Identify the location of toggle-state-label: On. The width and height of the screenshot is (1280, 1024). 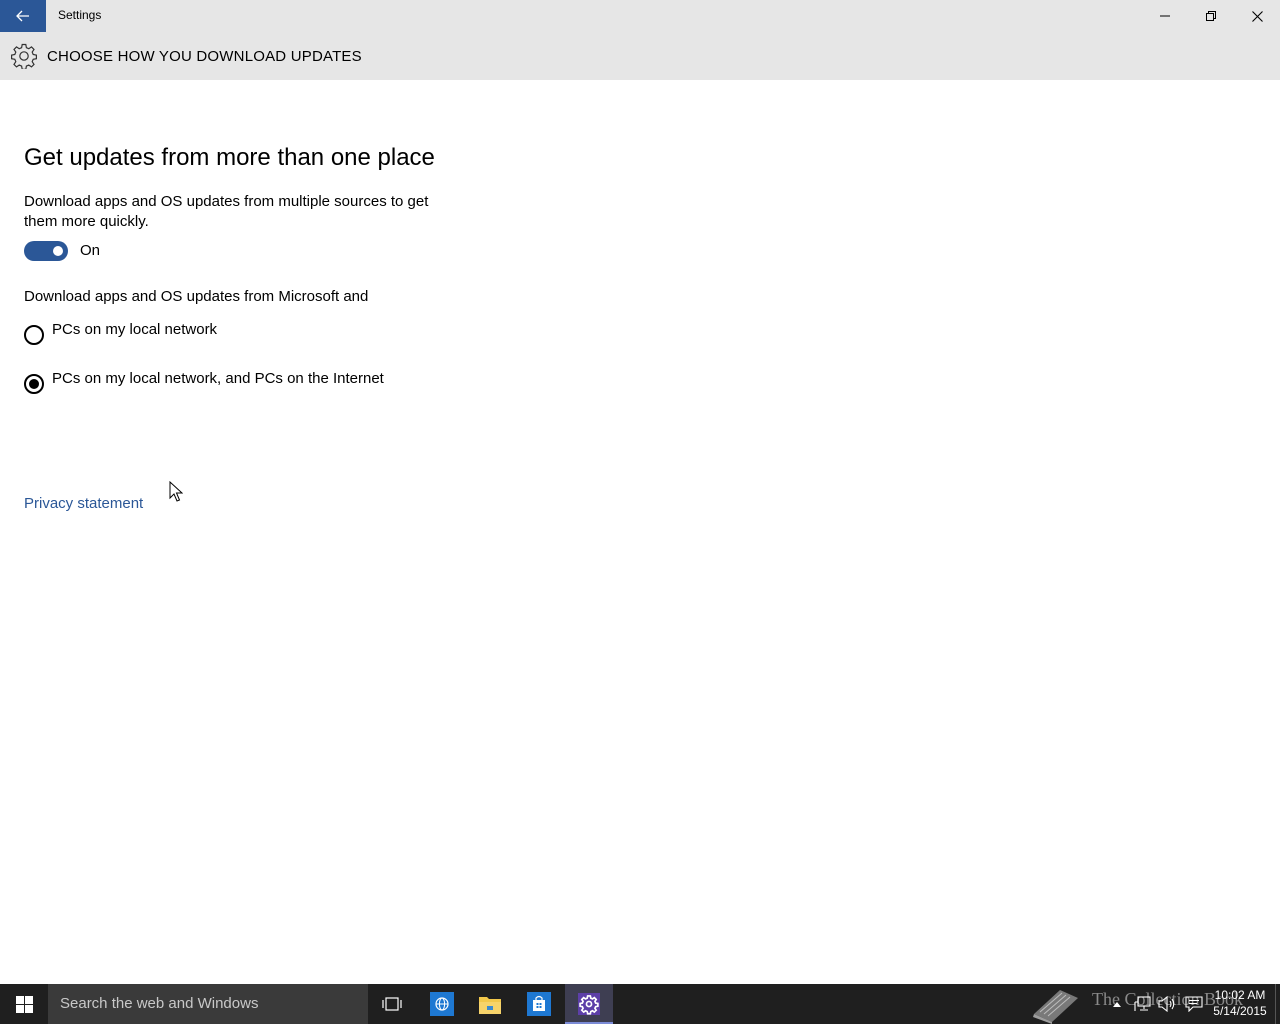
(90, 250).